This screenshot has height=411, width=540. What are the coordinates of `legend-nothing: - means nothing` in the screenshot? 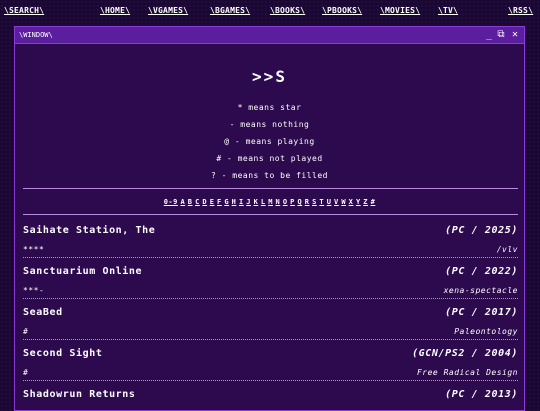 It's located at (269, 124).